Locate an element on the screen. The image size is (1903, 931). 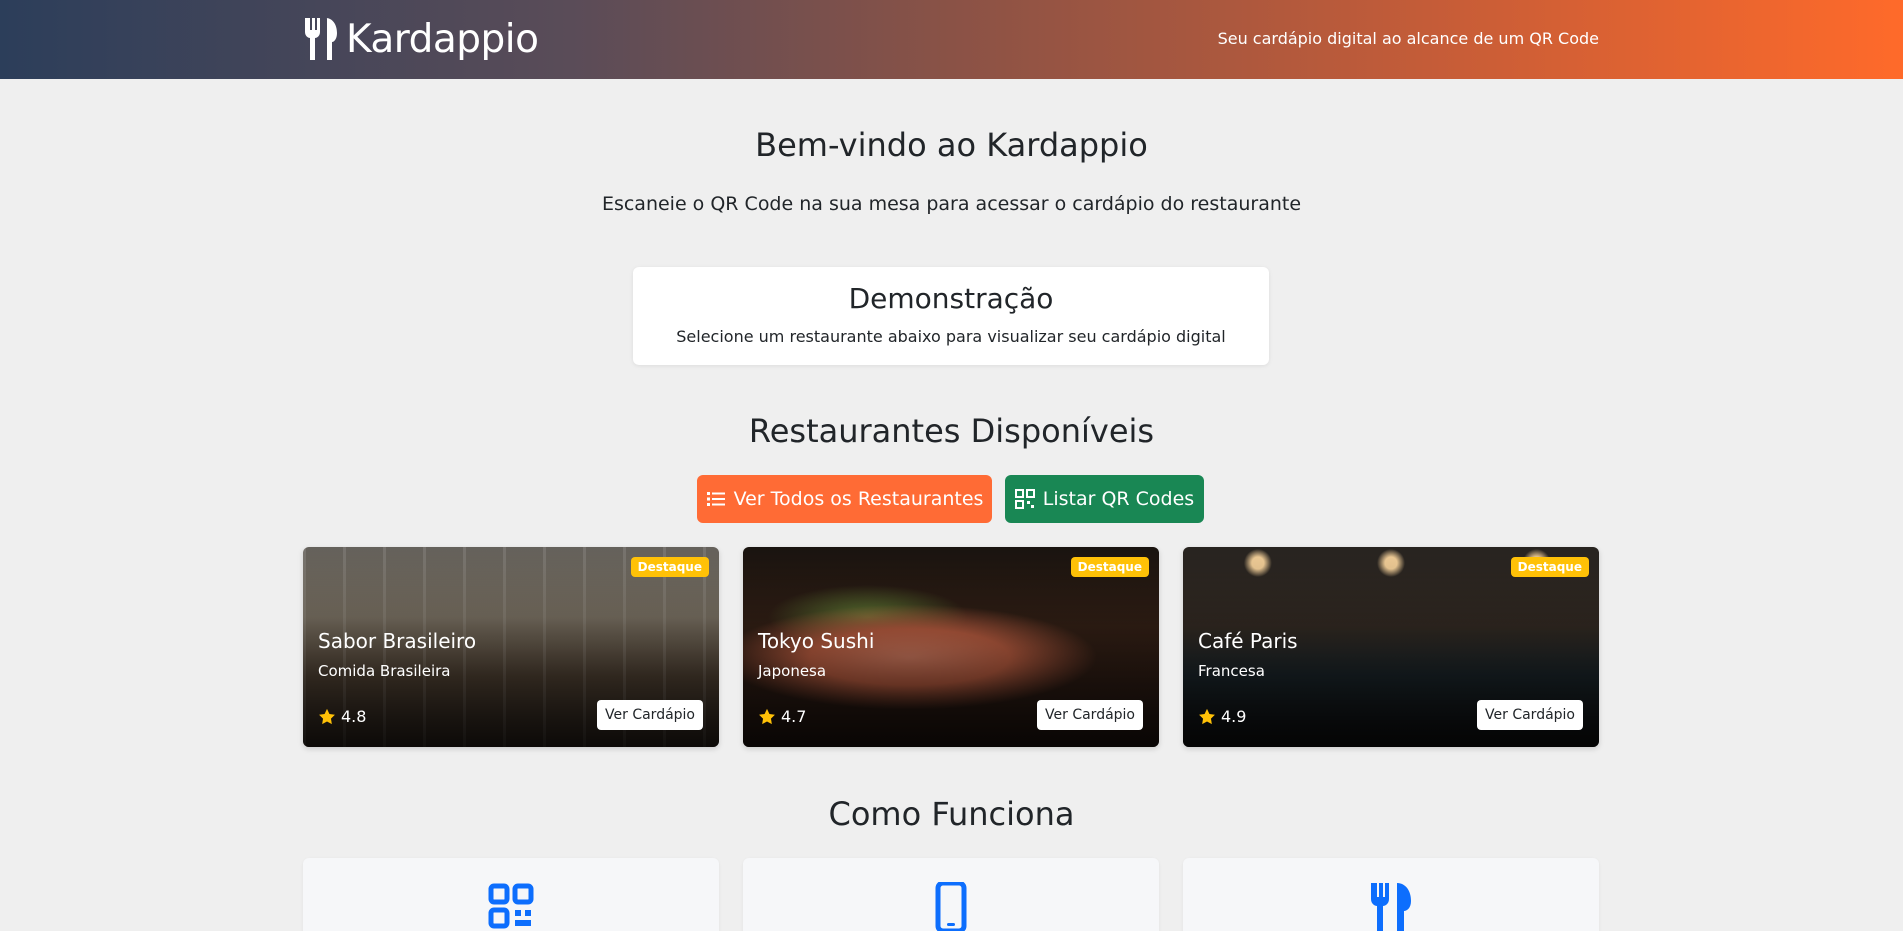
restaurant-name: Sabor Brasileiro is located at coordinates (397, 641).